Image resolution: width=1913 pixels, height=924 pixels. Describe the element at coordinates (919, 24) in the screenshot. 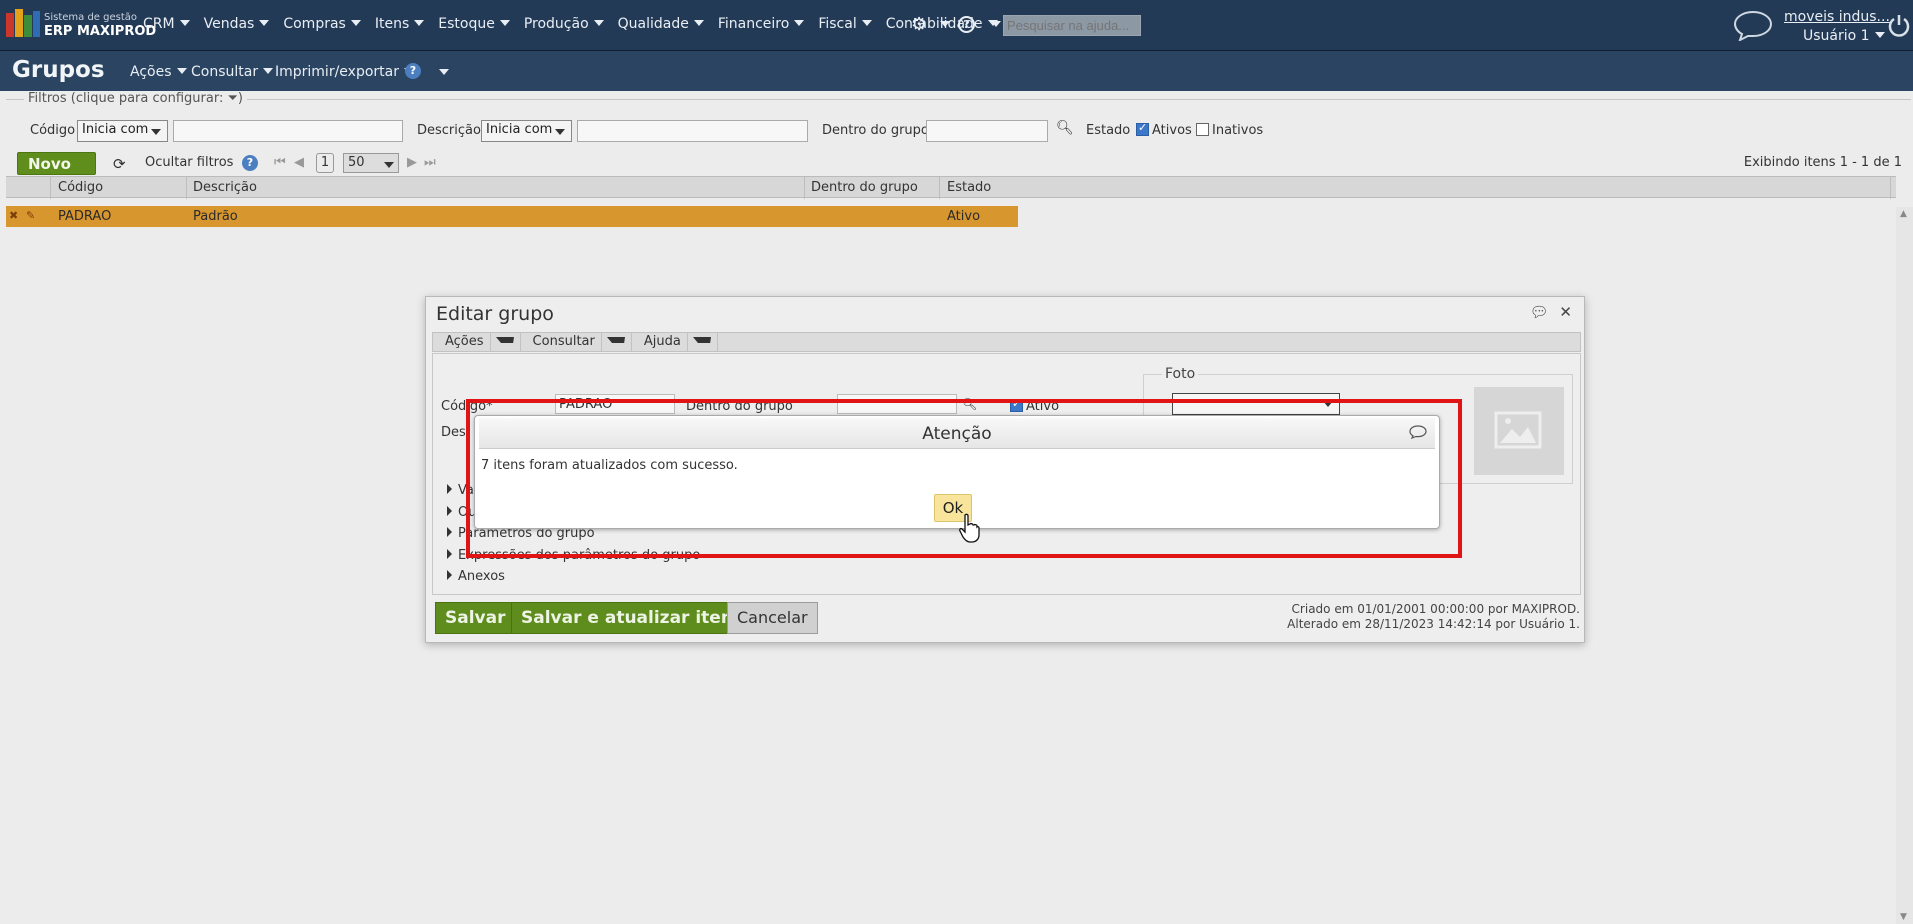

I see `gear-icon: ⚙` at that location.